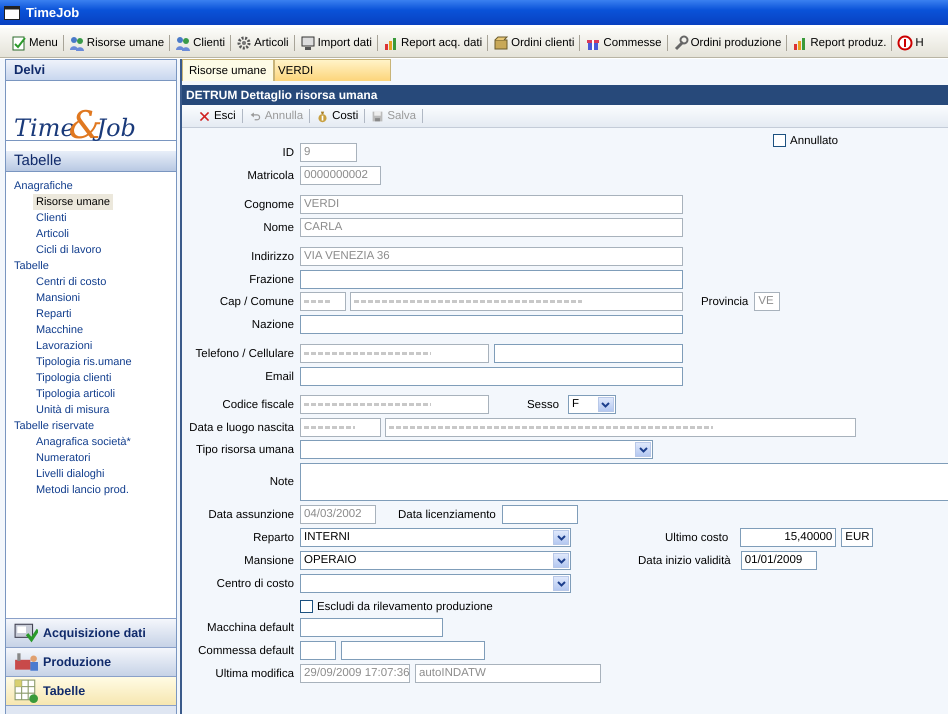 The height and width of the screenshot is (714, 948). Describe the element at coordinates (258, 404) in the screenshot. I see `field-label: Codice fiscale` at that location.